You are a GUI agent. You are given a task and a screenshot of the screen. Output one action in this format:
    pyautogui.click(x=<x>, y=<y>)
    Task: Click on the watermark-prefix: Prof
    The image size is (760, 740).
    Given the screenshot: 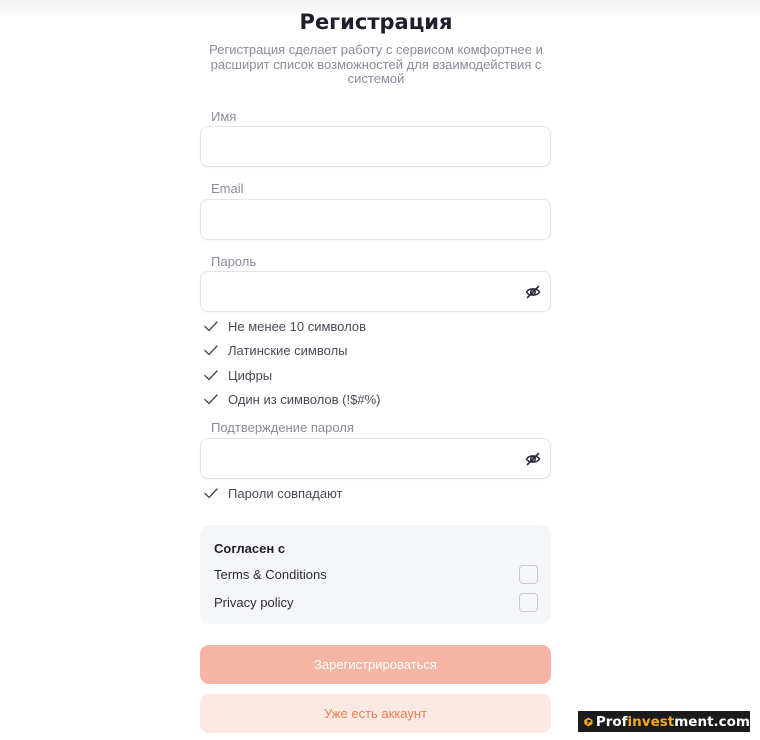 What is the action you would take?
    pyautogui.click(x=611, y=721)
    